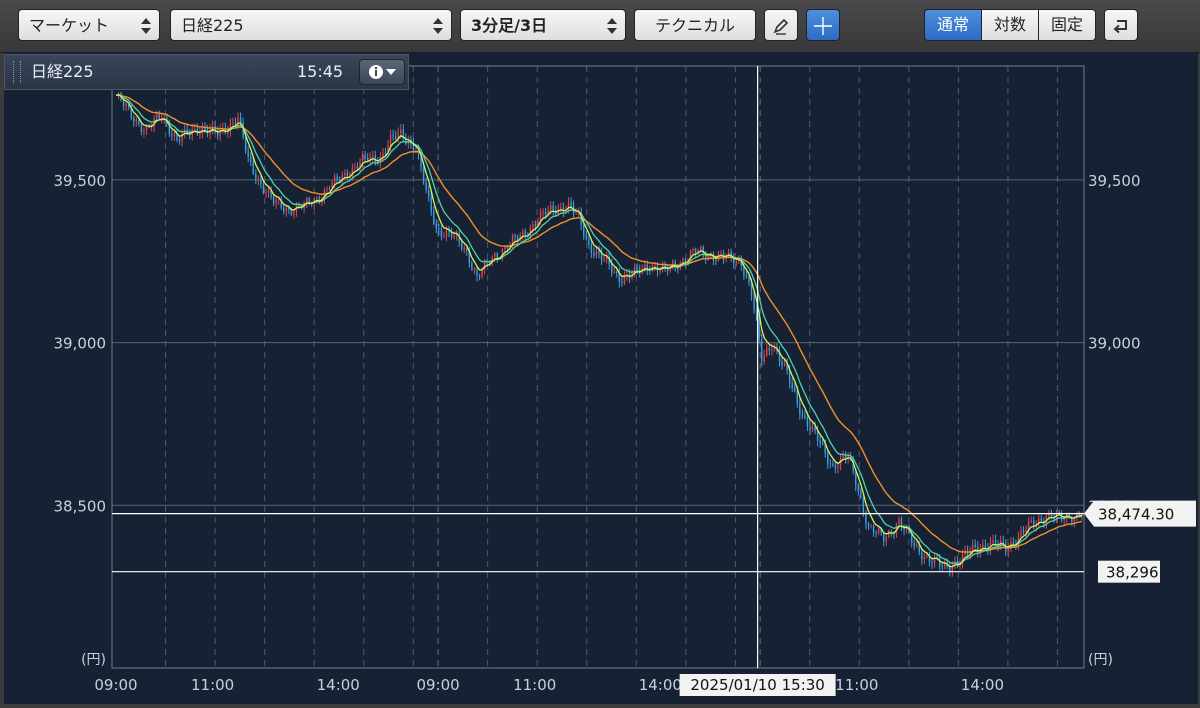 This screenshot has width=1200, height=708. What do you see at coordinates (695, 25) in the screenshot?
I see `technical-button: テクニカル` at bounding box center [695, 25].